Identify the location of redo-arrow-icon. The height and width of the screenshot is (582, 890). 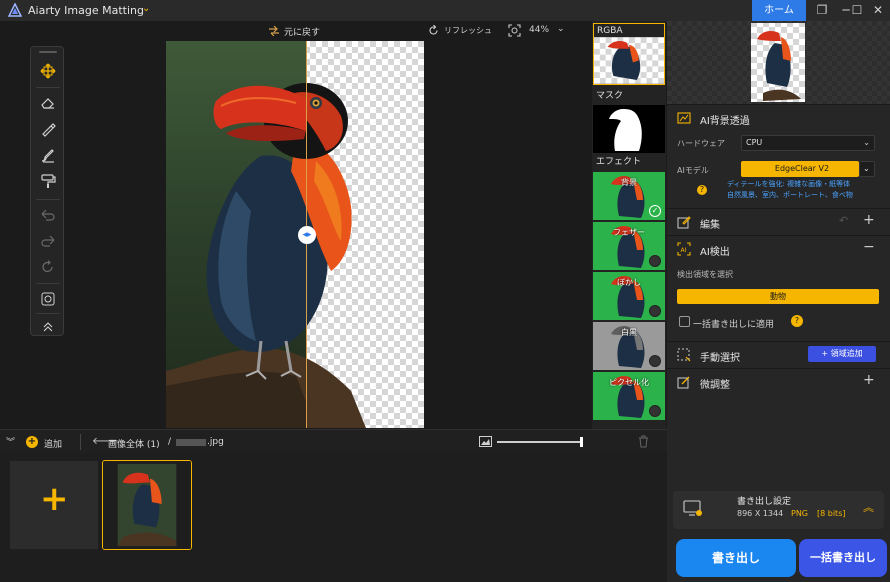
(48, 241).